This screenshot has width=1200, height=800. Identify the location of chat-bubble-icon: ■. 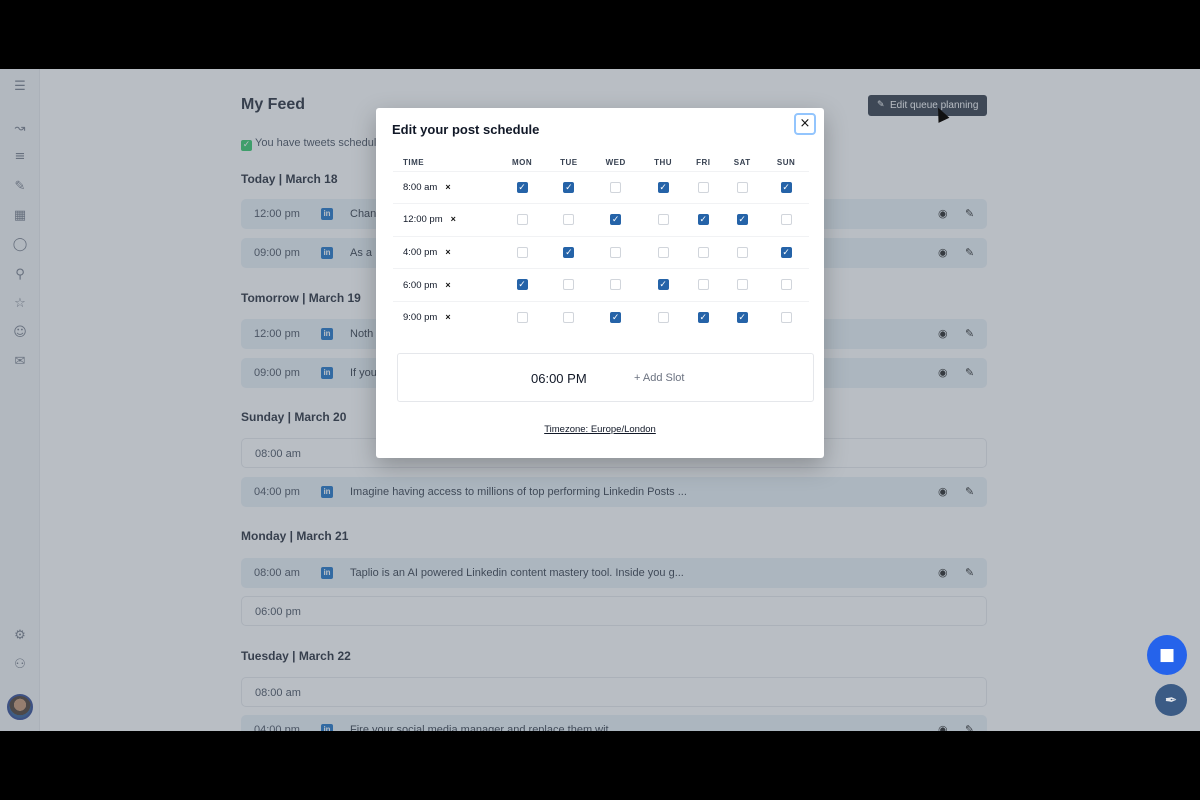
(1167, 655).